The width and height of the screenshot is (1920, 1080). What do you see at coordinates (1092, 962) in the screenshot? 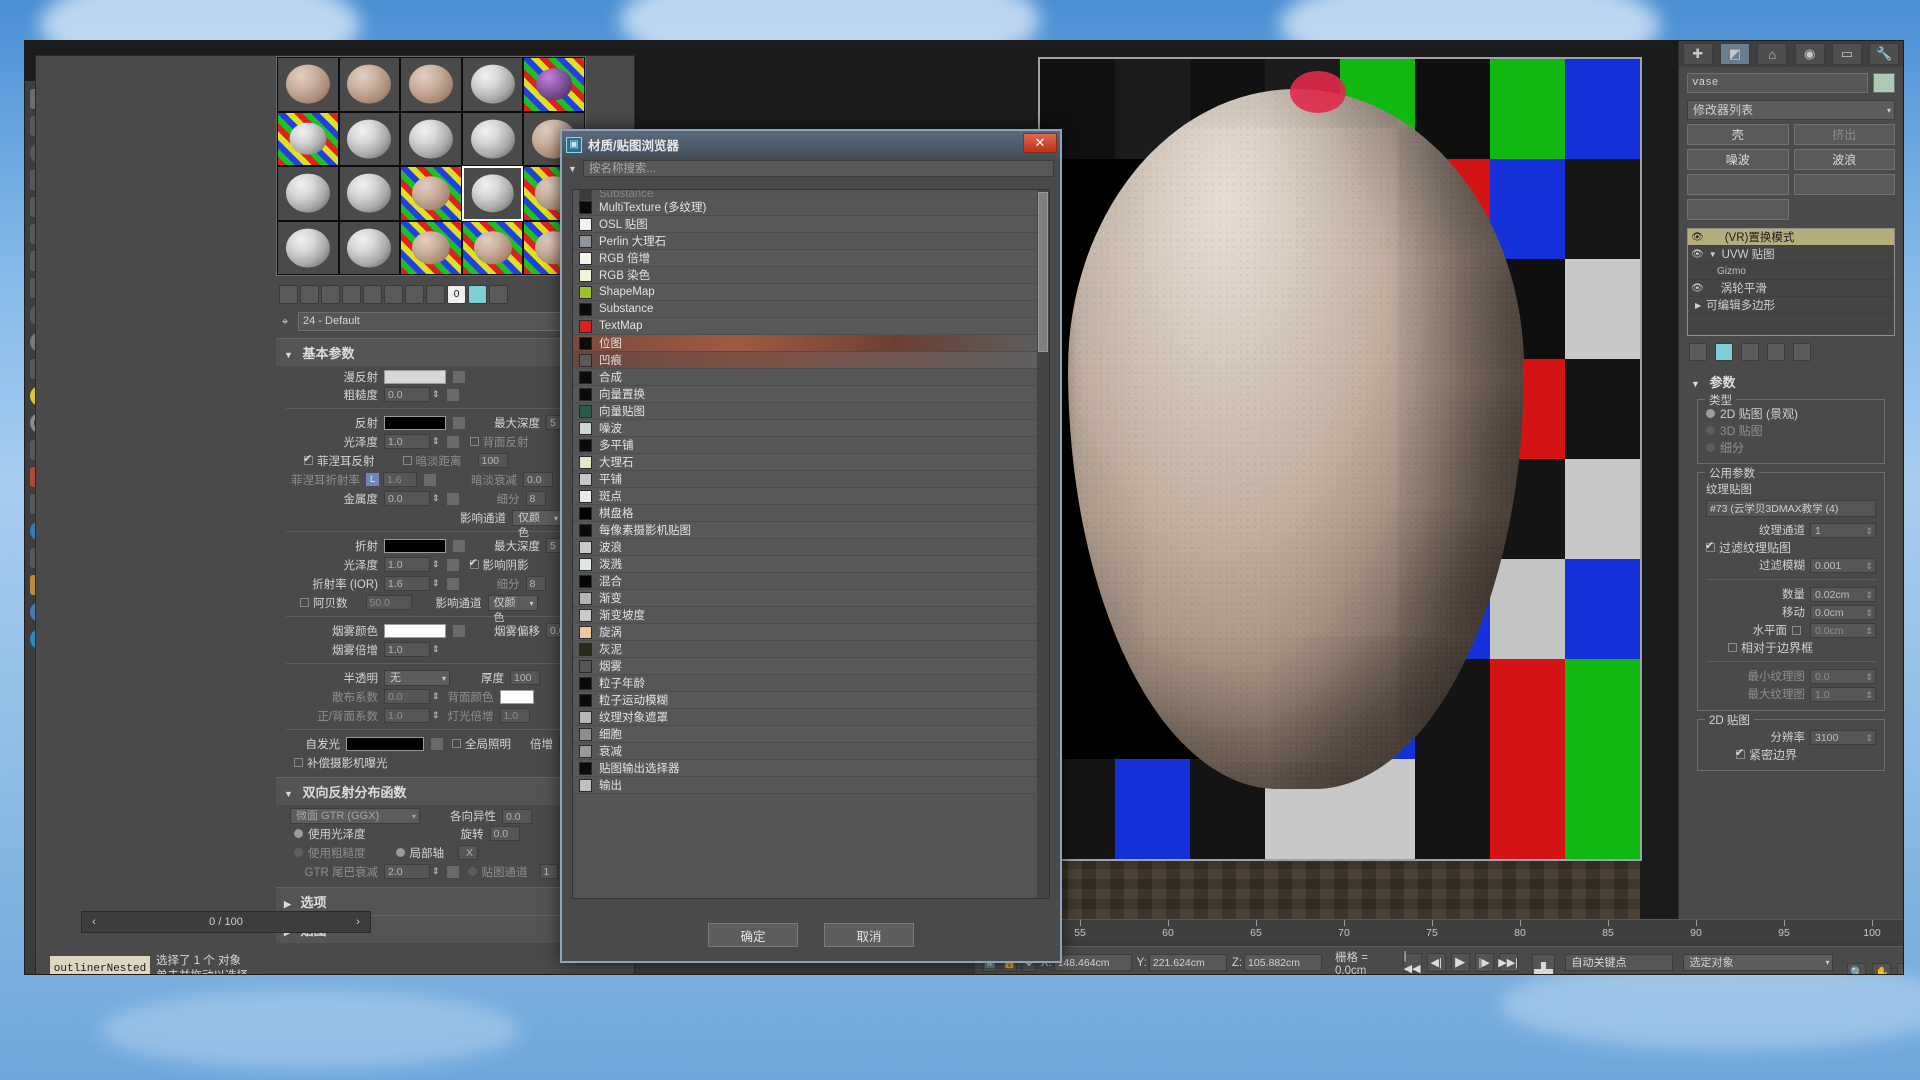
I see `x-field: 148.464cm` at bounding box center [1092, 962].